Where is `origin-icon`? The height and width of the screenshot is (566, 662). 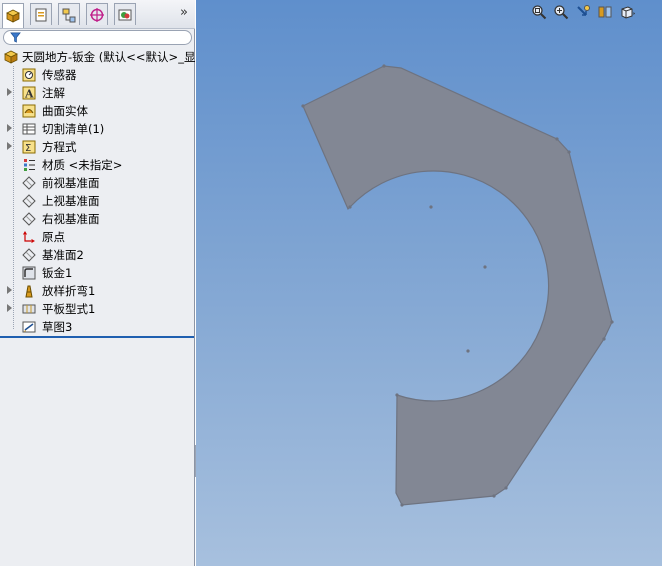
origin-icon is located at coordinates (29, 237).